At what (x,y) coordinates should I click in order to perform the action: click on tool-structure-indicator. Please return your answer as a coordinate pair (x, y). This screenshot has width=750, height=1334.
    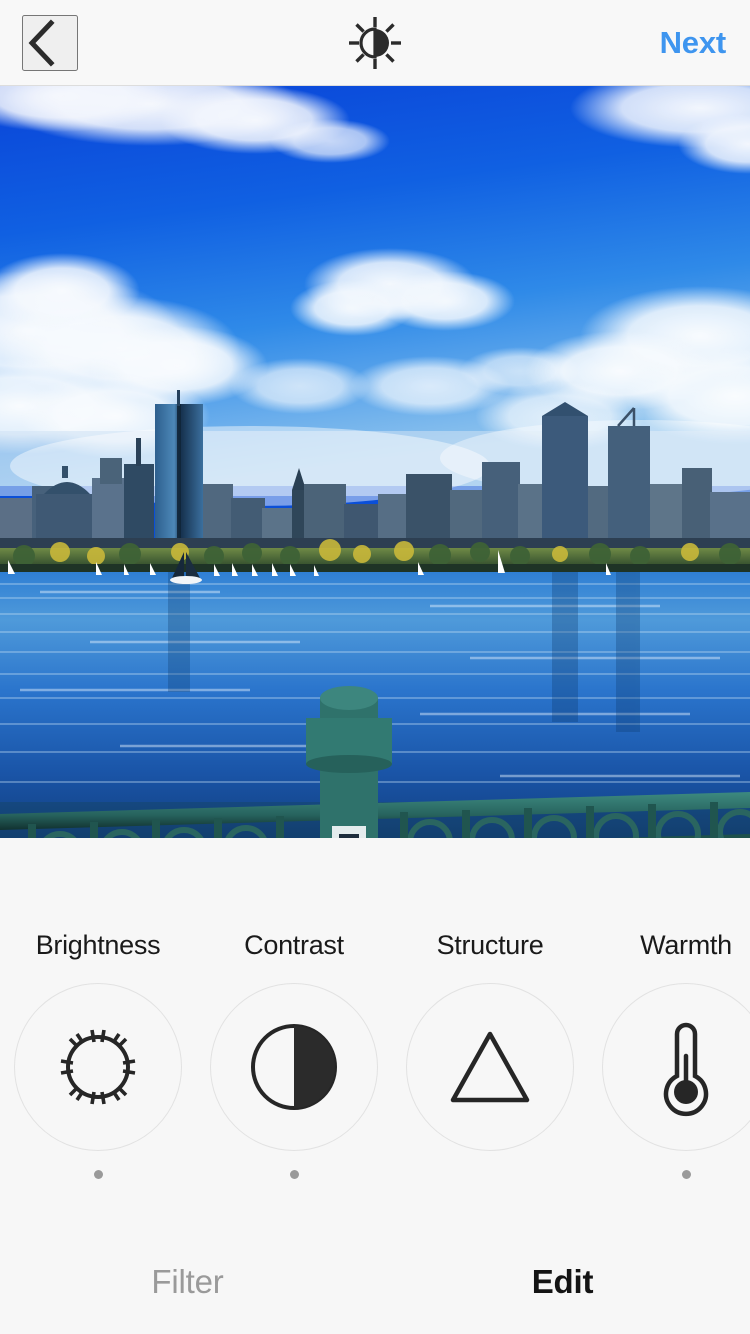
    Looking at the image, I should click on (490, 1174).